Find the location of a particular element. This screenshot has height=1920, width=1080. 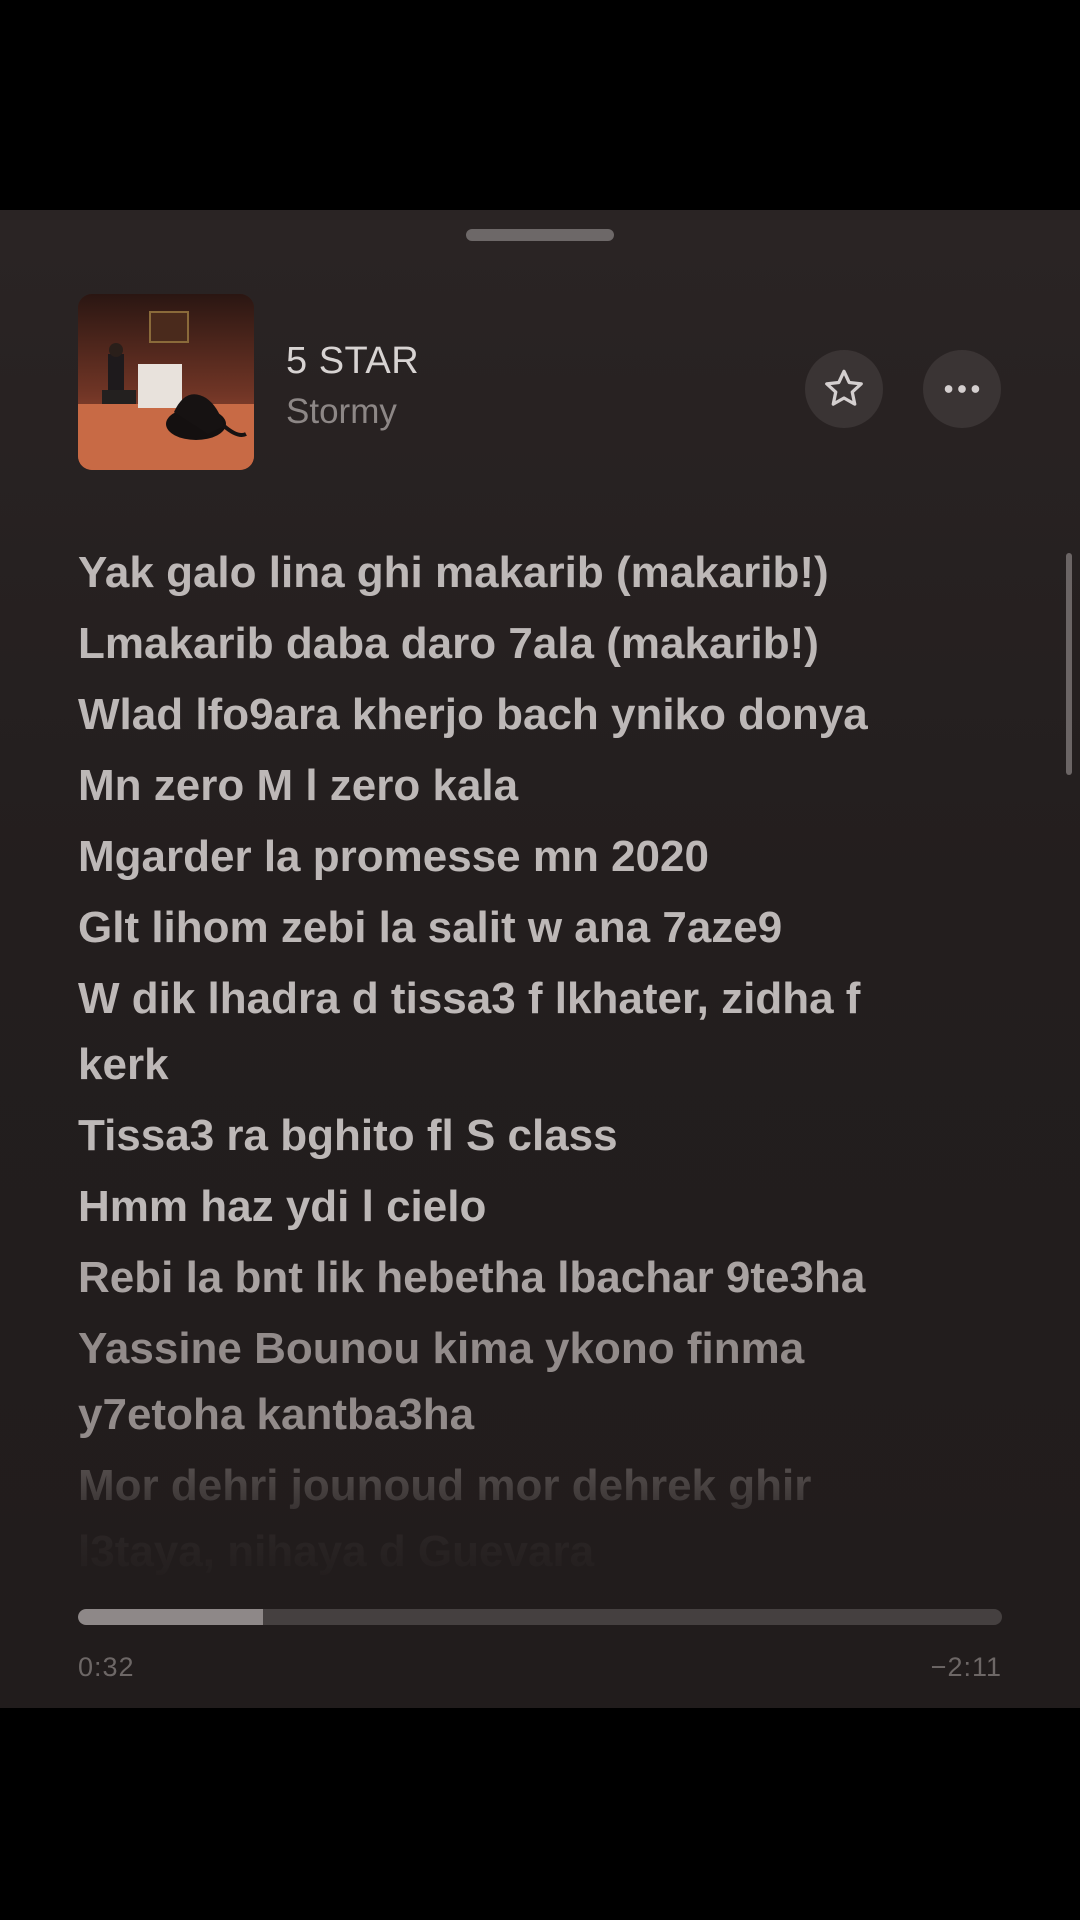

album-artwork-image is located at coordinates (166, 382).